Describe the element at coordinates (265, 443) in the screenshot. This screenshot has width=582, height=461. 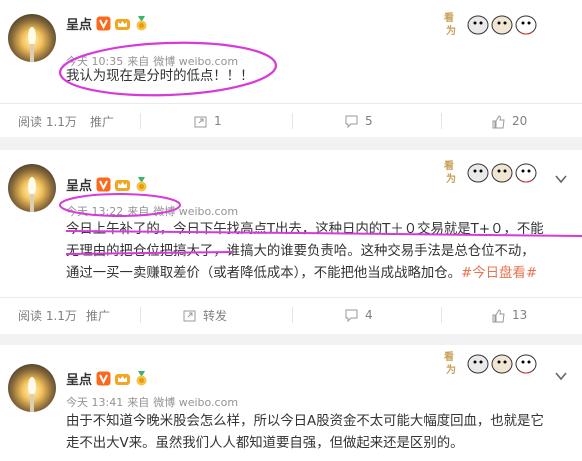
I see `post-text-line-2: 走不出大V来。虽然我们人人都知道要自强，但做起来还是区别的。` at that location.